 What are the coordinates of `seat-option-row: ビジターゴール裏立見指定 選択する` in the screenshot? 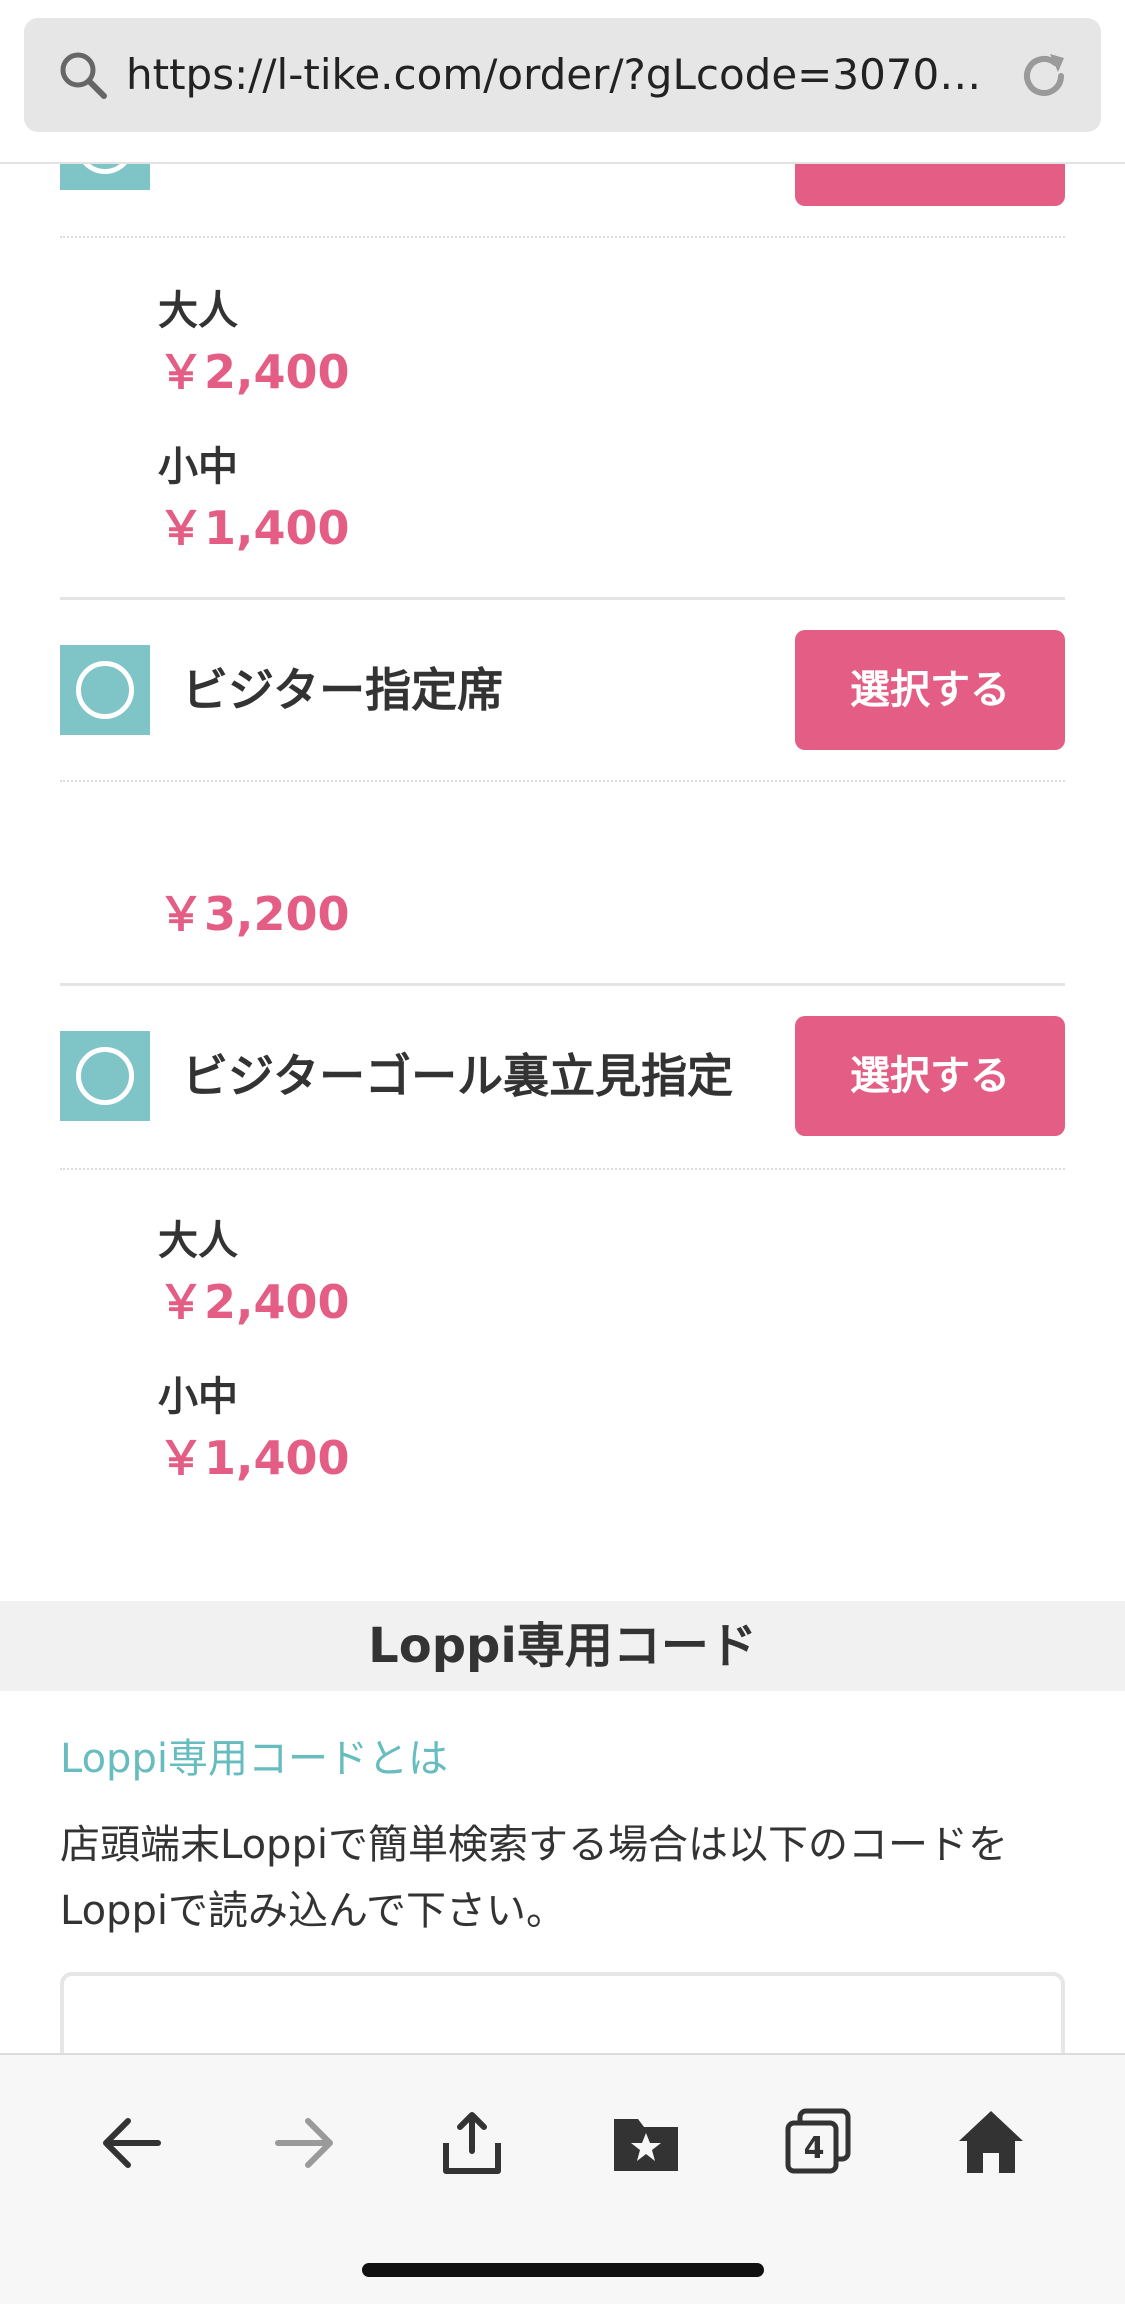 It's located at (562, 1076).